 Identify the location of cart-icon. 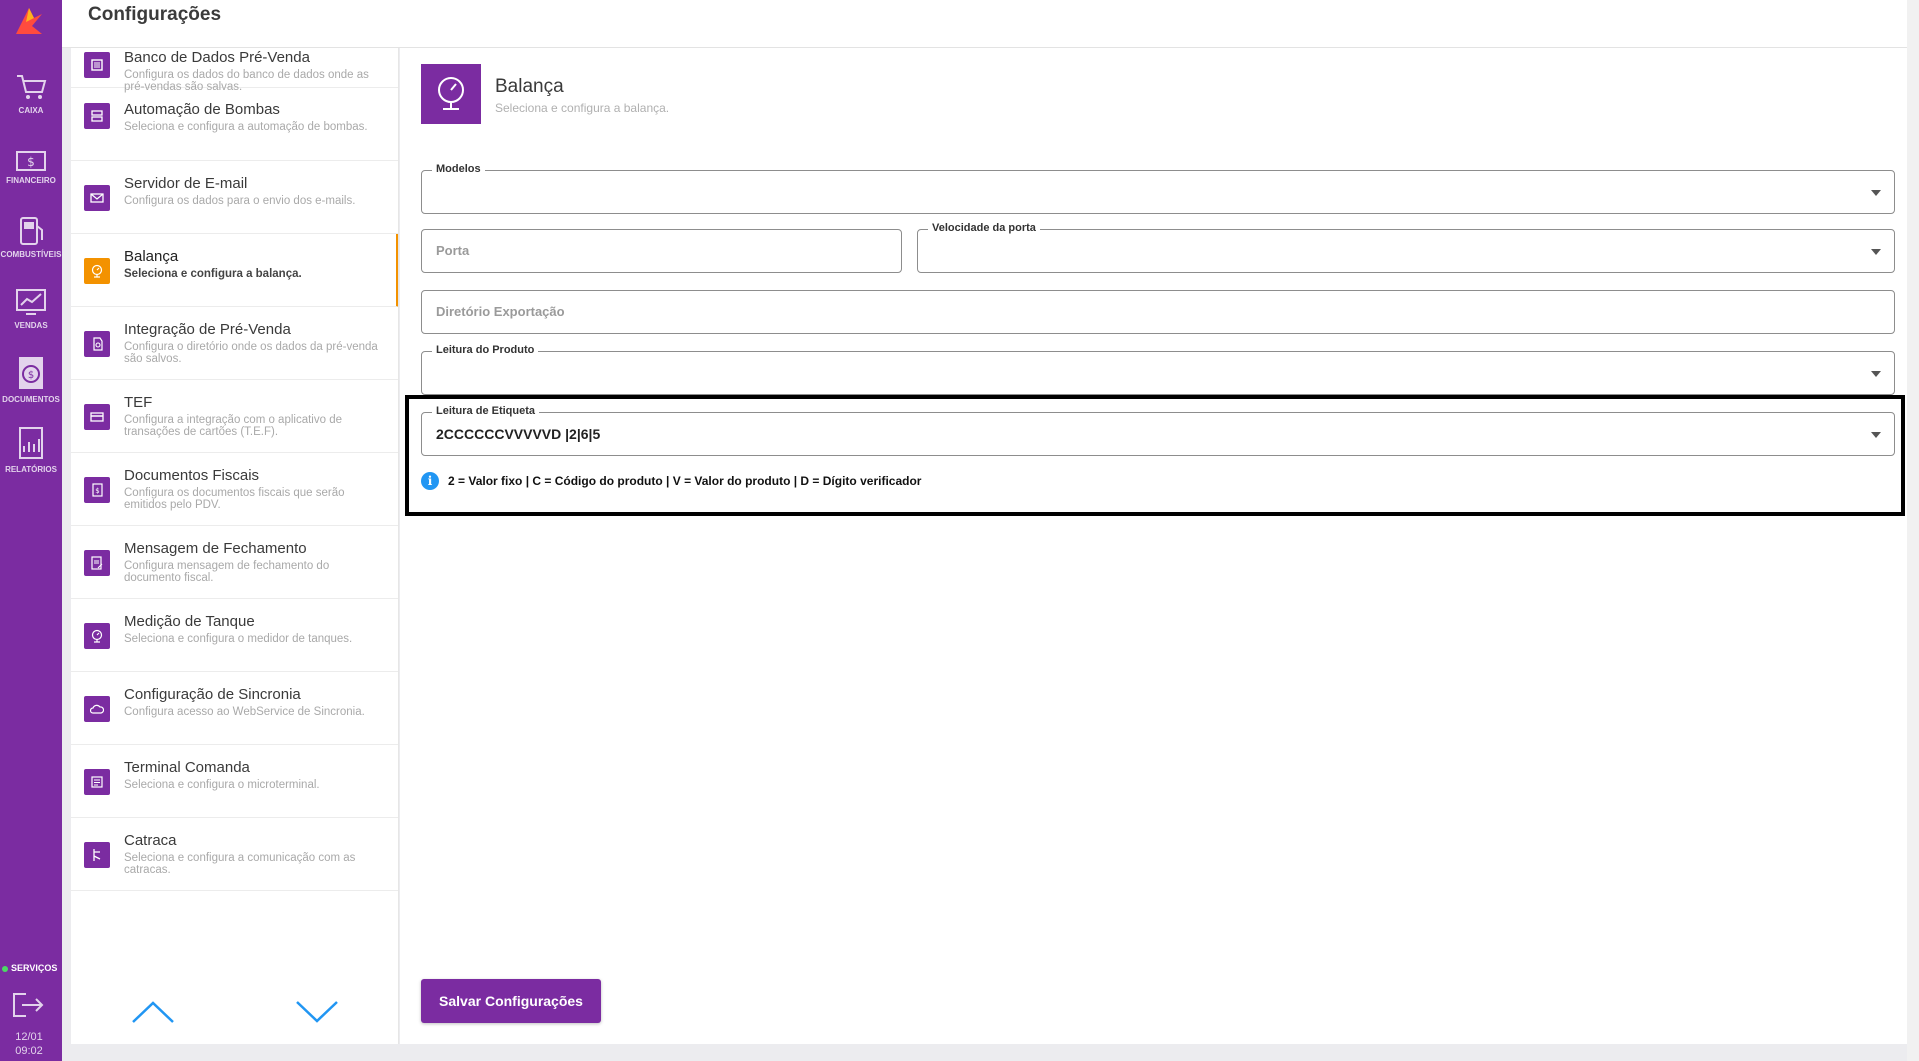
(32, 87).